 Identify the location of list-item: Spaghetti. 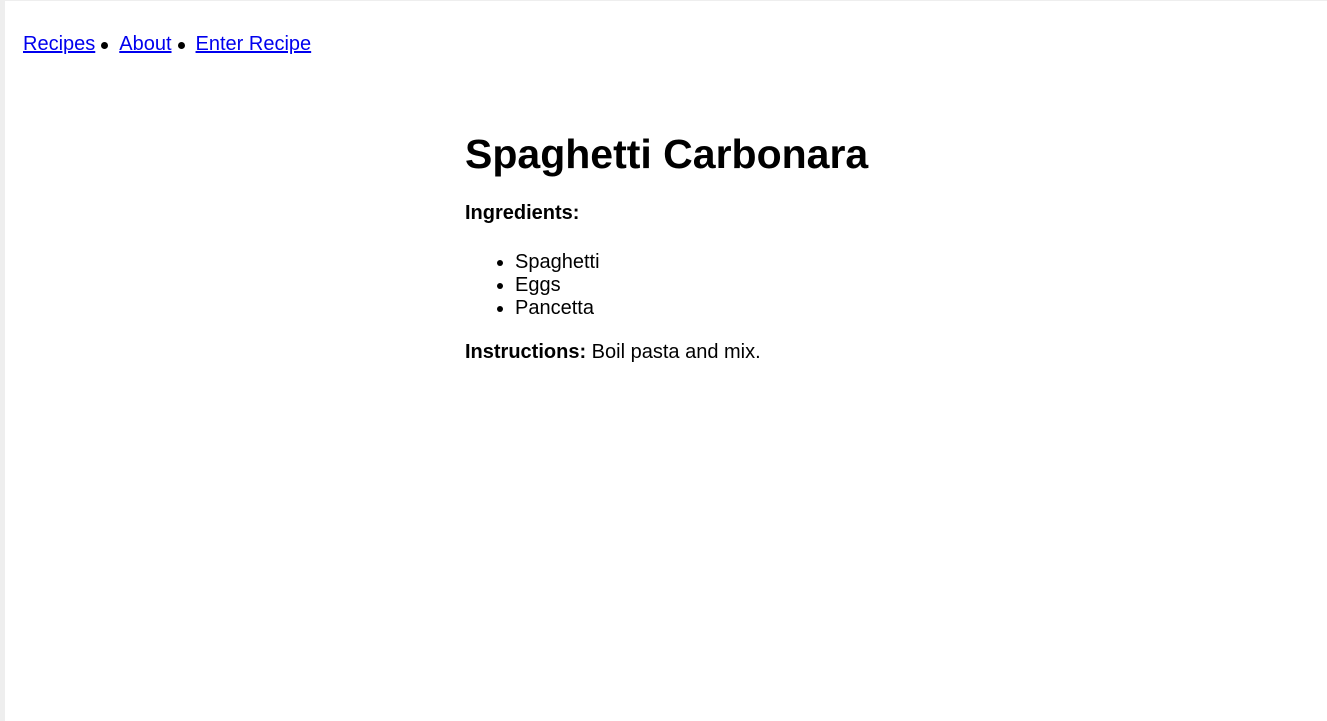
(840, 262).